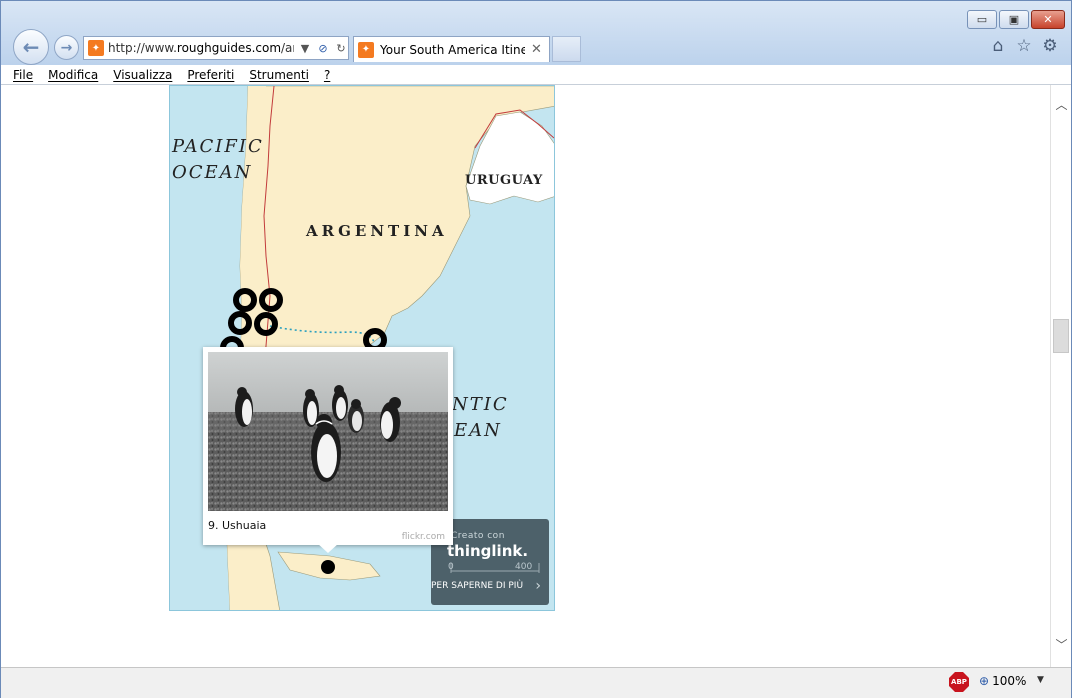 The height and width of the screenshot is (698, 1072). What do you see at coordinates (229, 48) in the screenshot?
I see `url-domain: roughguides.com` at bounding box center [229, 48].